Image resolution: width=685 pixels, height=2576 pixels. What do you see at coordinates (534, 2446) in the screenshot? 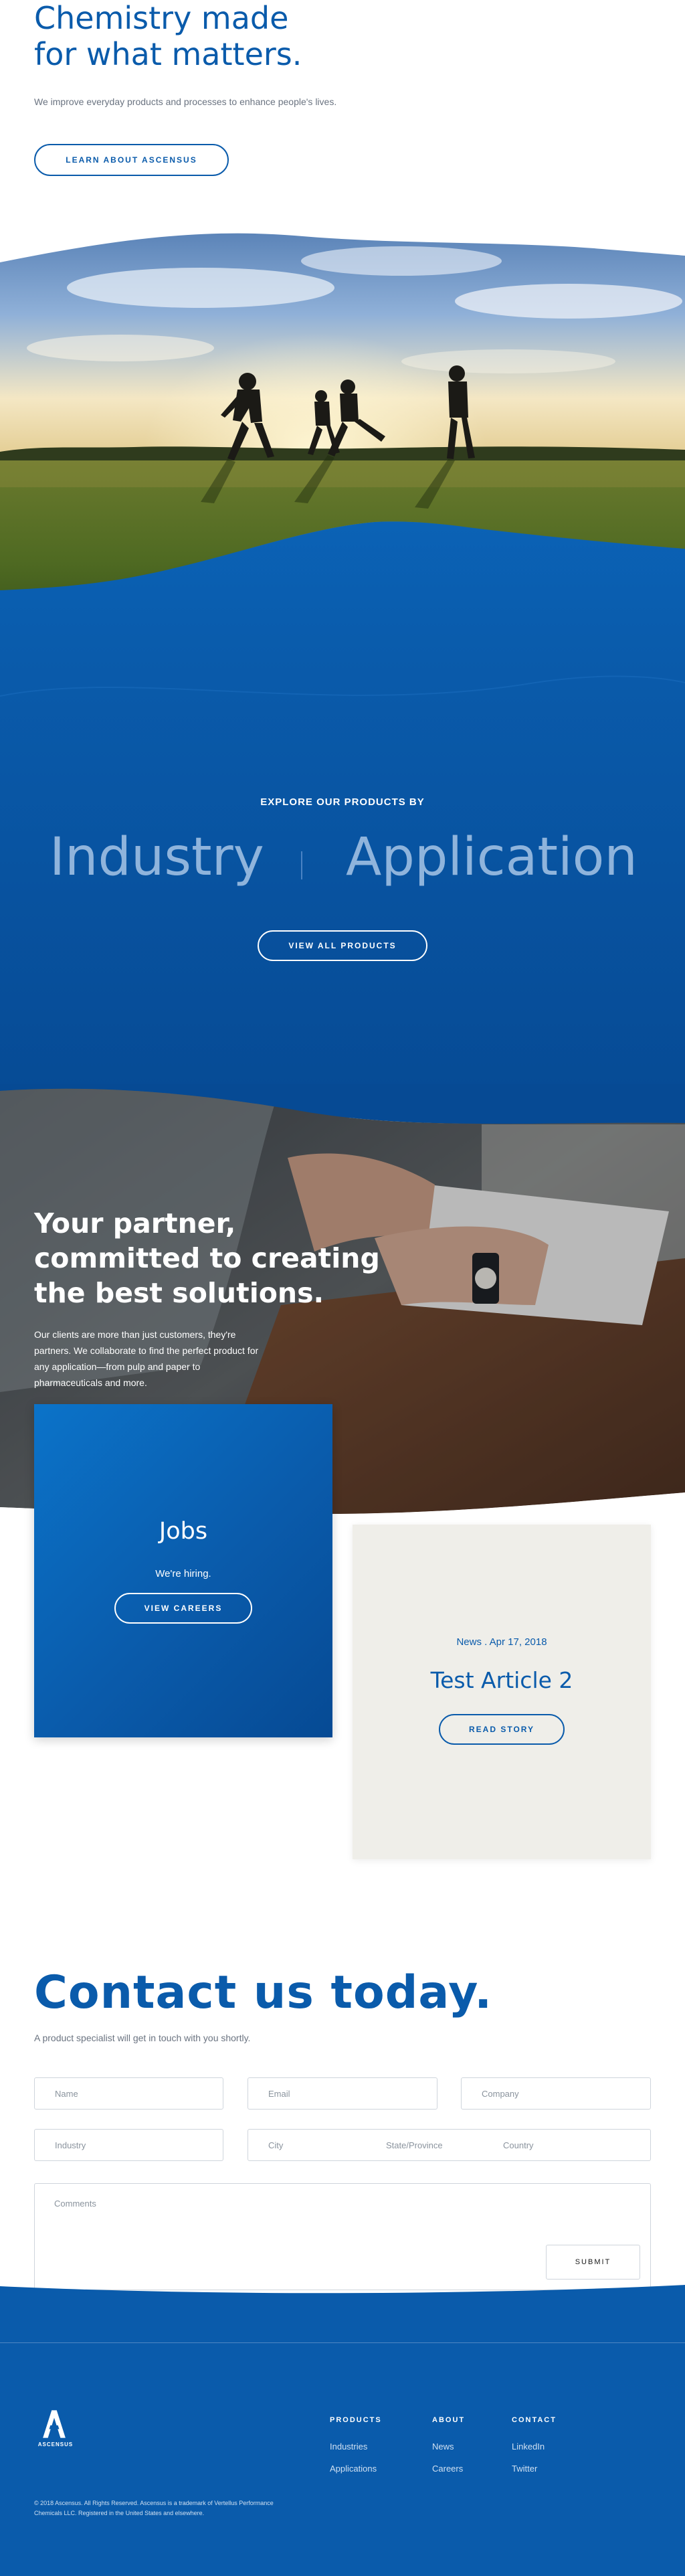
I see `footer-link-linkedin: LinkedIn` at bounding box center [534, 2446].